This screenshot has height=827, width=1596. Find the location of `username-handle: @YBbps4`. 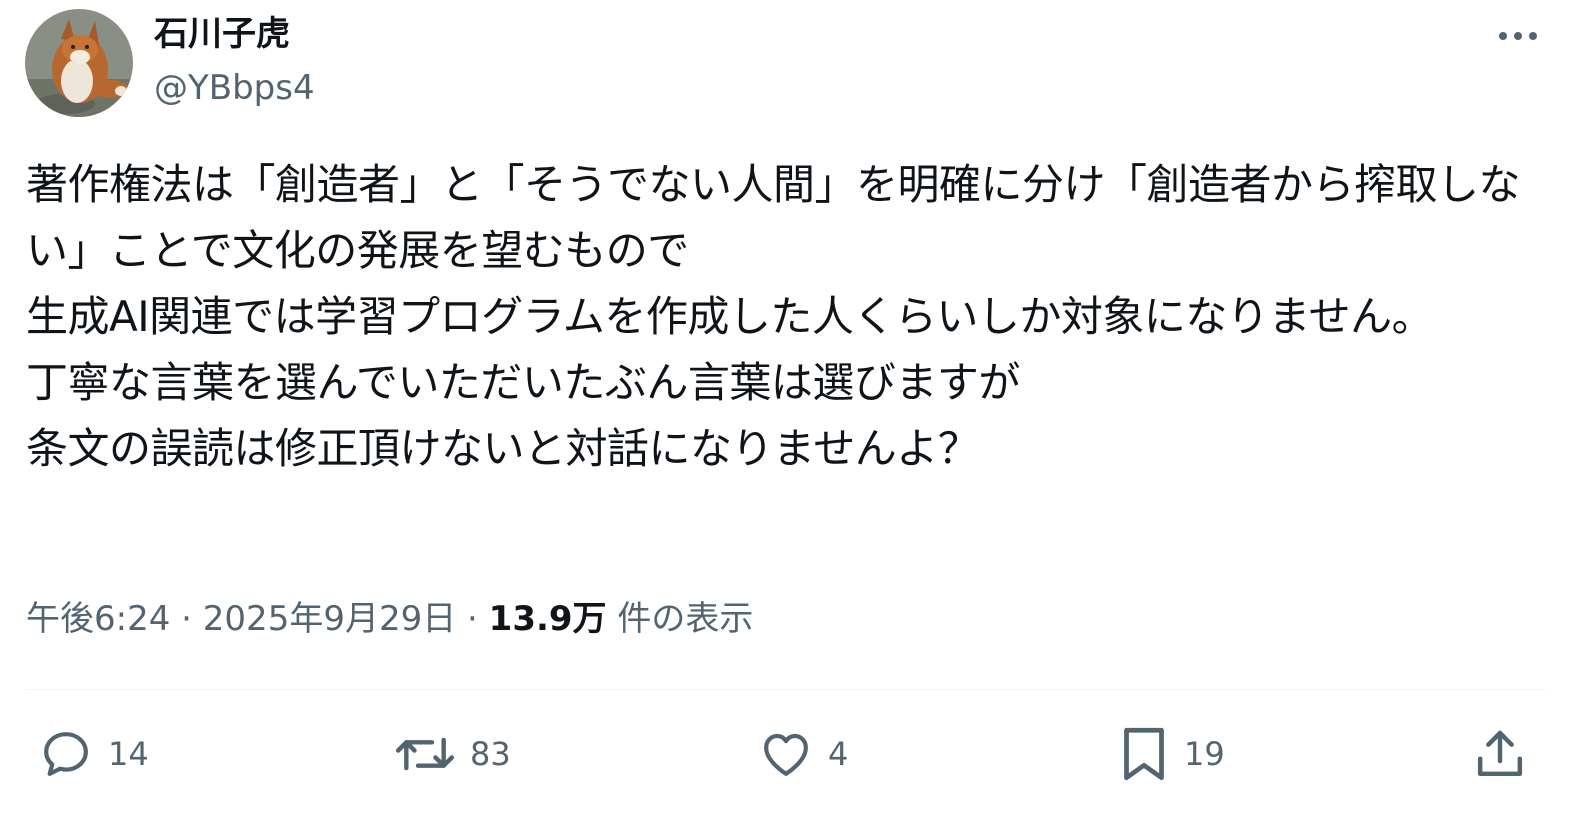

username-handle: @YBbps4 is located at coordinates (234, 88).